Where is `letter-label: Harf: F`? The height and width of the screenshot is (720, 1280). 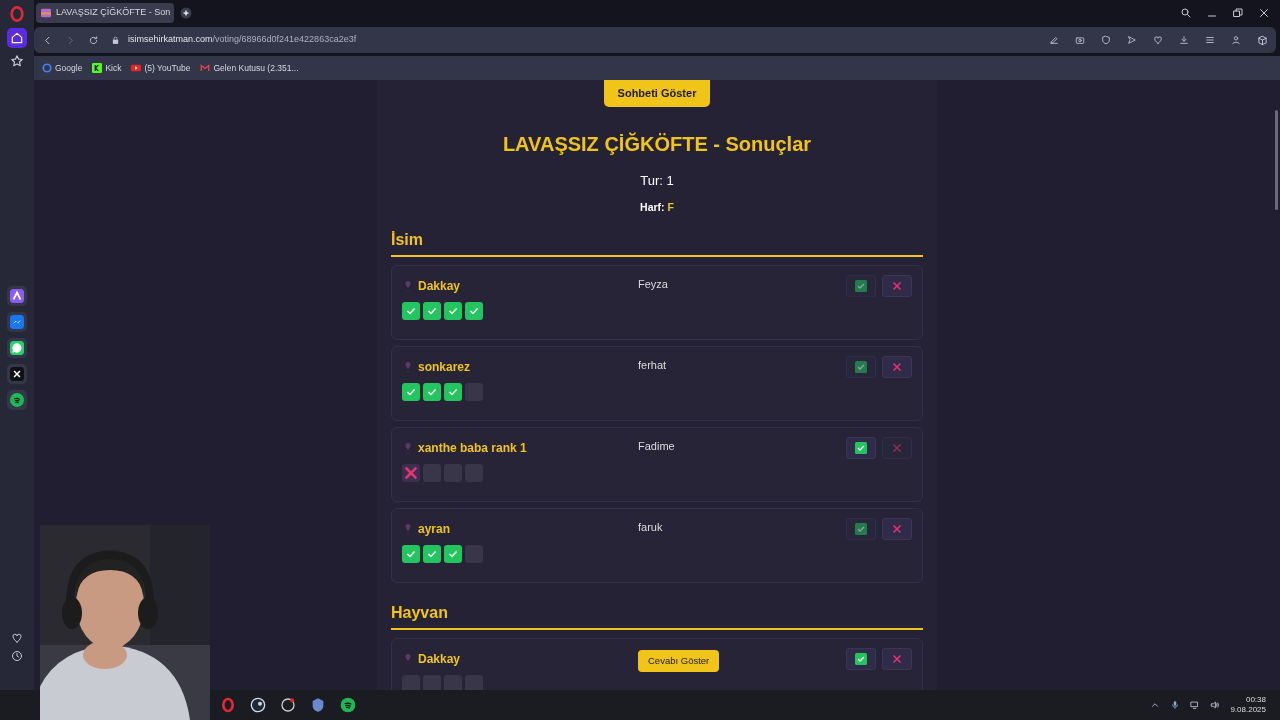 letter-label: Harf: F is located at coordinates (657, 207).